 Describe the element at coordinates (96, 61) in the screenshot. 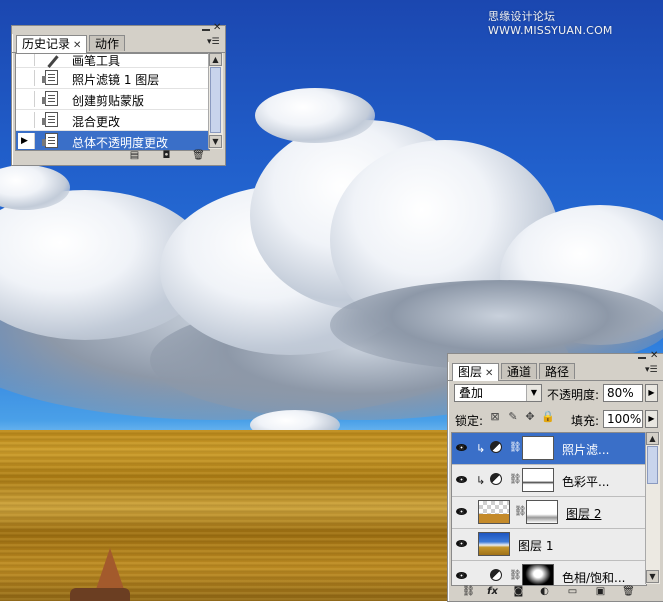

I see `history-item-label: 画笔工具` at that location.